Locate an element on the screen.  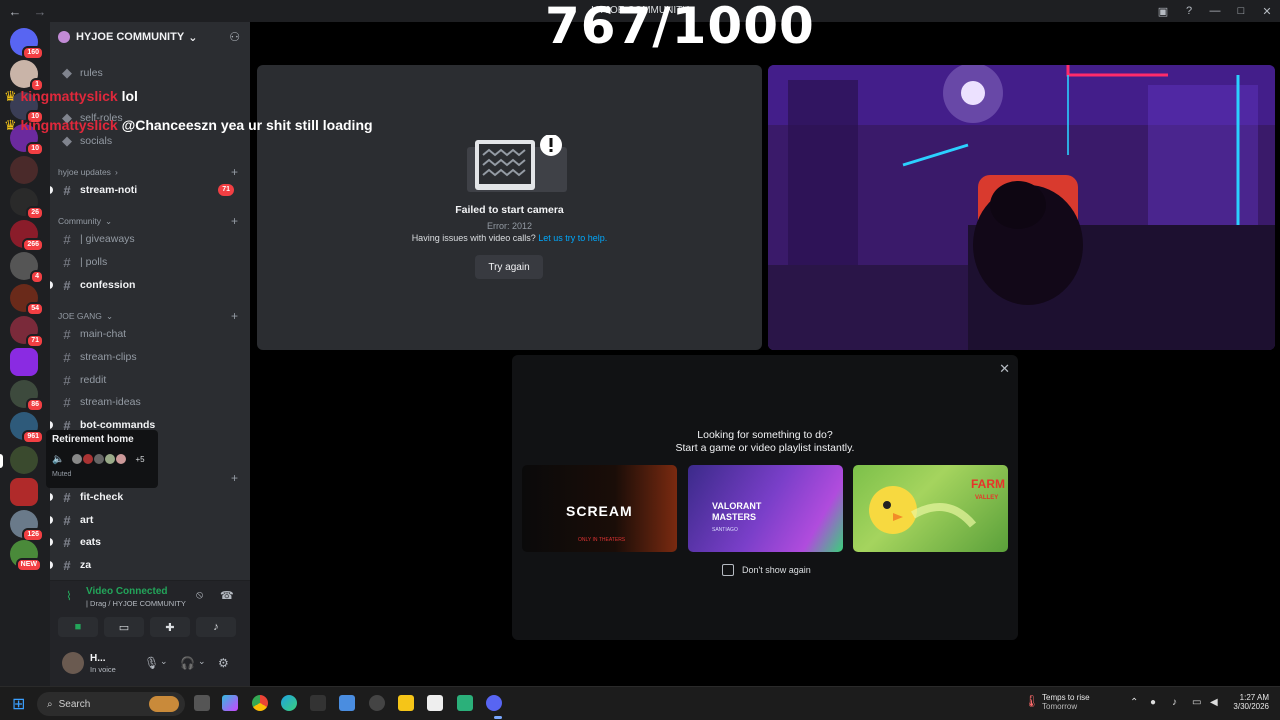
channel-polls: # | polls is located at coordinates (151, 262).